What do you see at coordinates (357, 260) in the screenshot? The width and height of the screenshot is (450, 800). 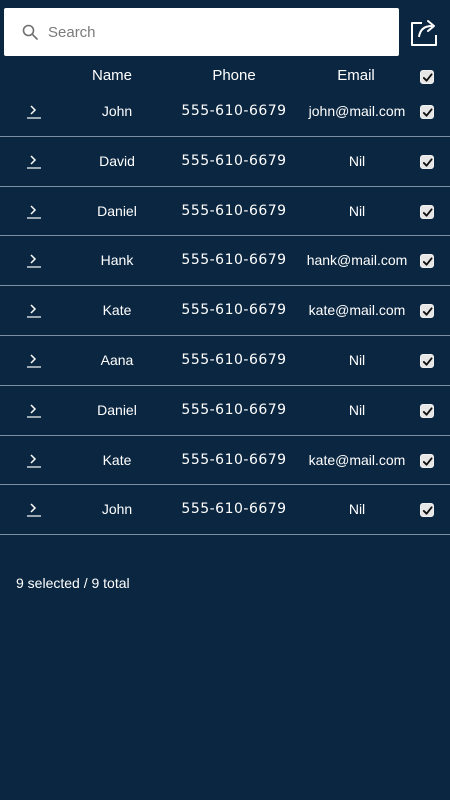 I see `contact-email: hank@mail.com` at bounding box center [357, 260].